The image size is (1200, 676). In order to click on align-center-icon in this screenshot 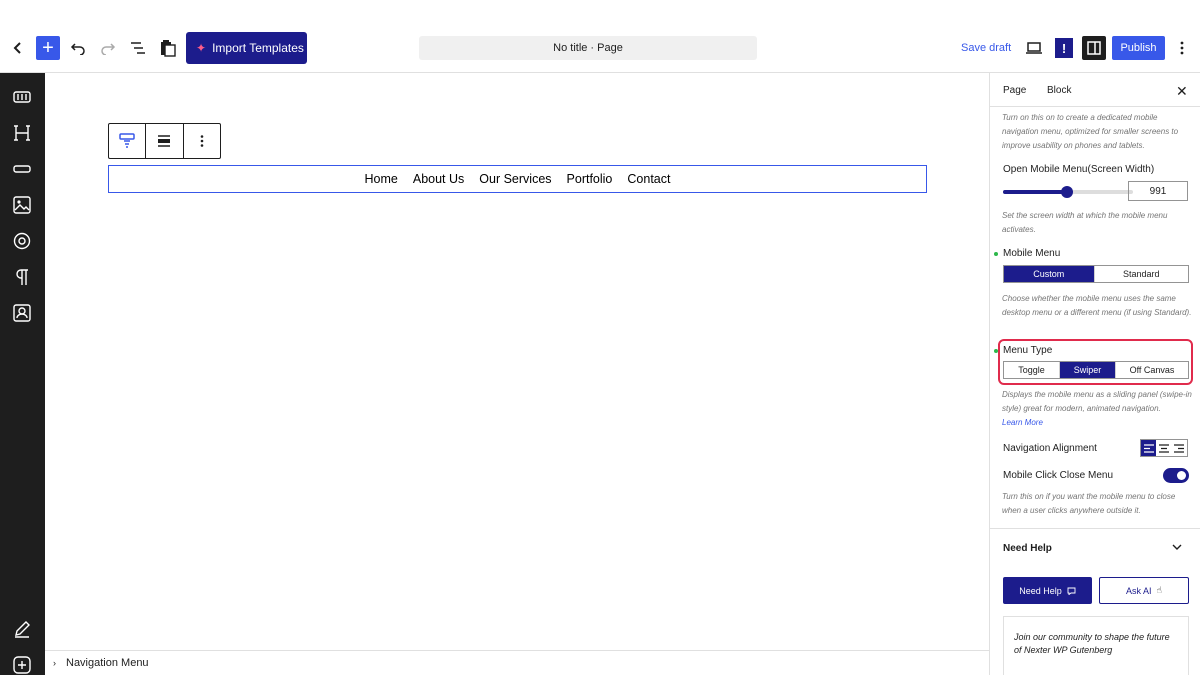, I will do `click(1163, 448)`.